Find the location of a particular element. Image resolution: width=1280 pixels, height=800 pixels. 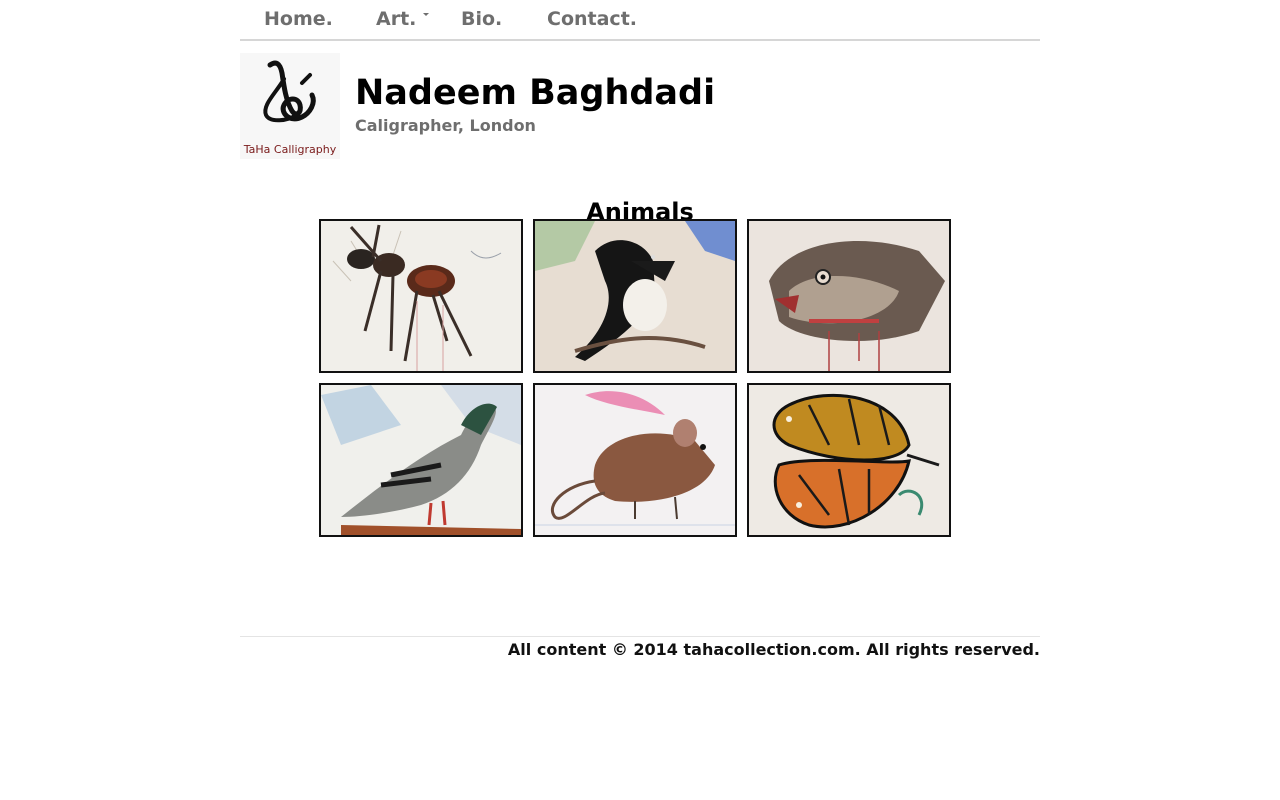

site-subtitle: Caligrapher, London is located at coordinates (445, 125).